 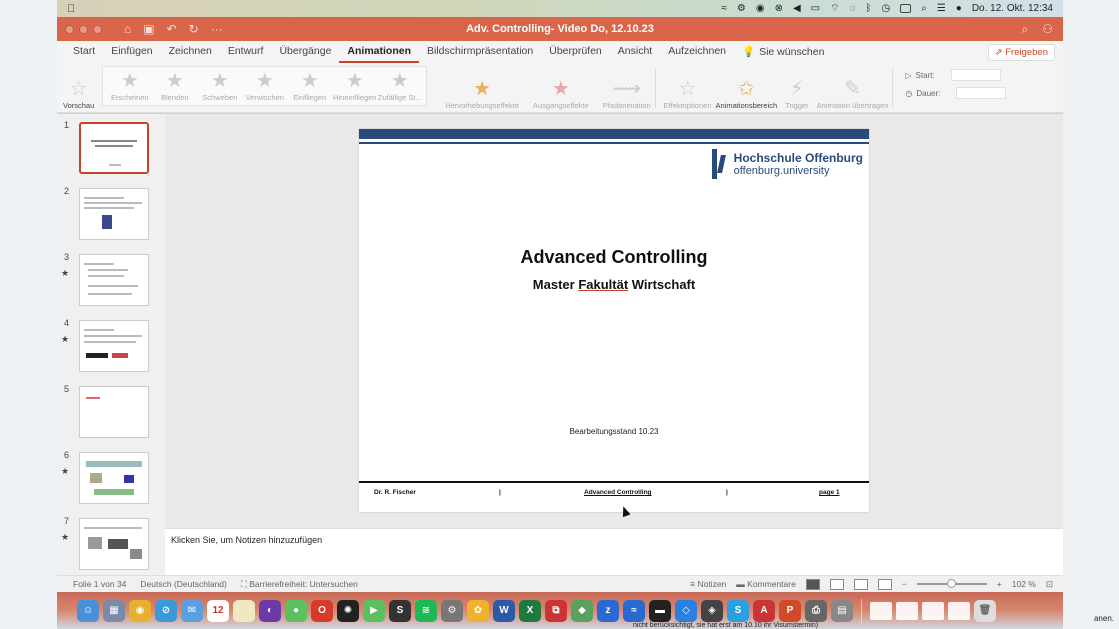 I want to click on help-search: 💡 Sie wünschen, so click(x=783, y=52).